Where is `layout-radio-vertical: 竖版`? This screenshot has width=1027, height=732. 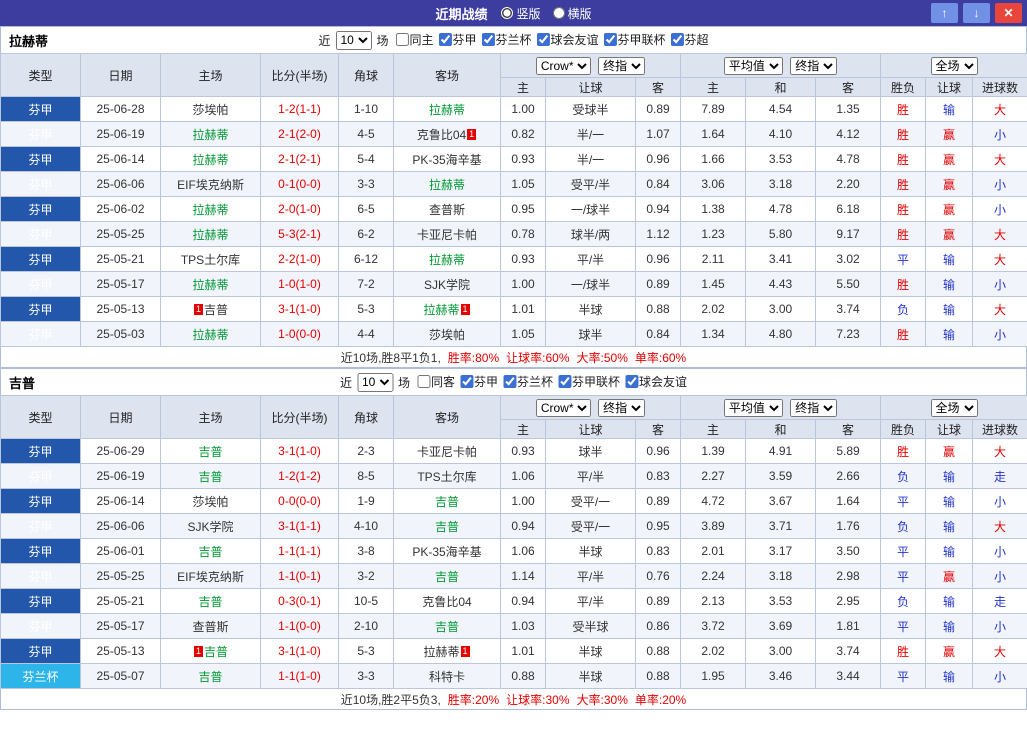 layout-radio-vertical: 竖版 is located at coordinates (521, 13).